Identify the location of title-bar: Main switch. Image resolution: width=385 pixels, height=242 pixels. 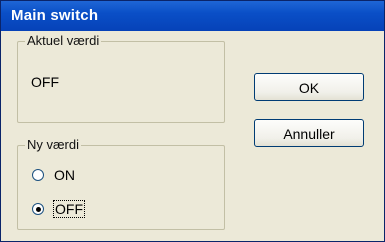
(192, 16).